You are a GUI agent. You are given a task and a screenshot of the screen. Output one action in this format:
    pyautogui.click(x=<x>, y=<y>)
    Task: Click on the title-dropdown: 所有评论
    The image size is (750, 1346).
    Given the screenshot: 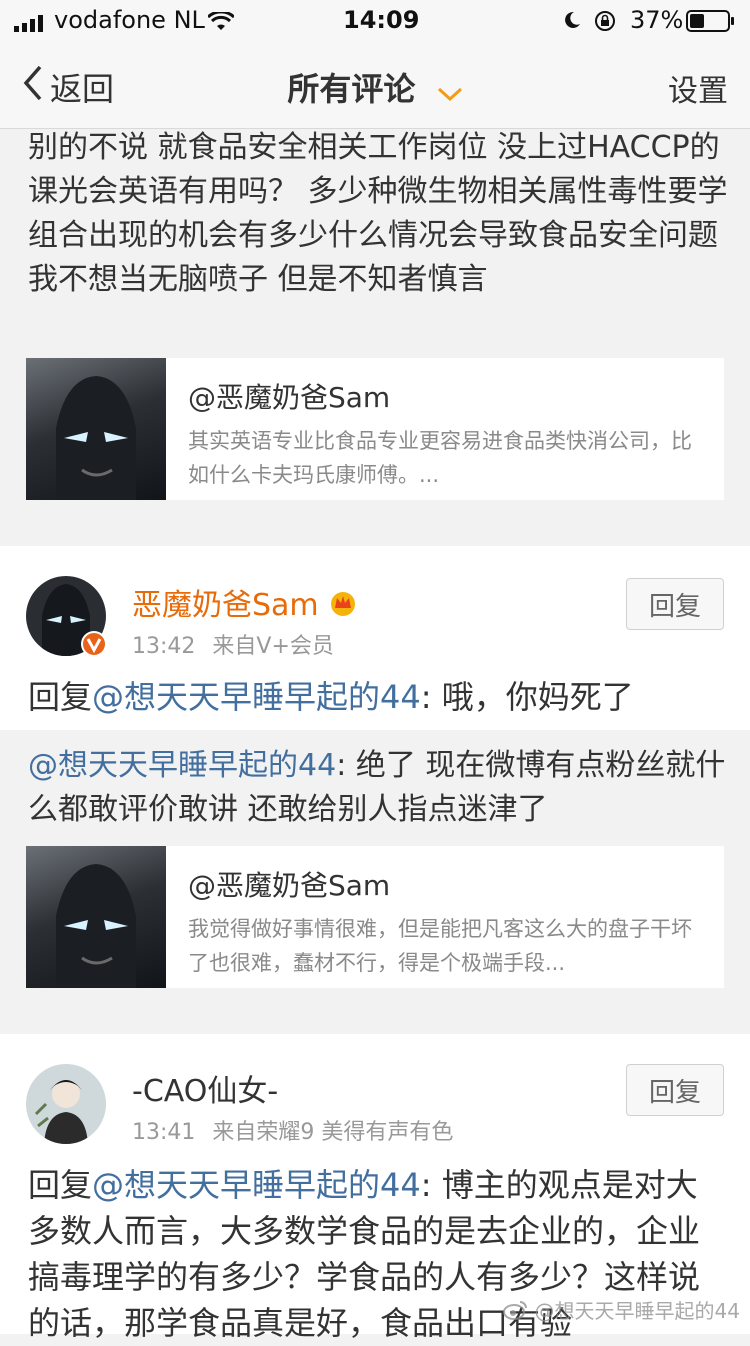 What is the action you would take?
    pyautogui.click(x=375, y=87)
    